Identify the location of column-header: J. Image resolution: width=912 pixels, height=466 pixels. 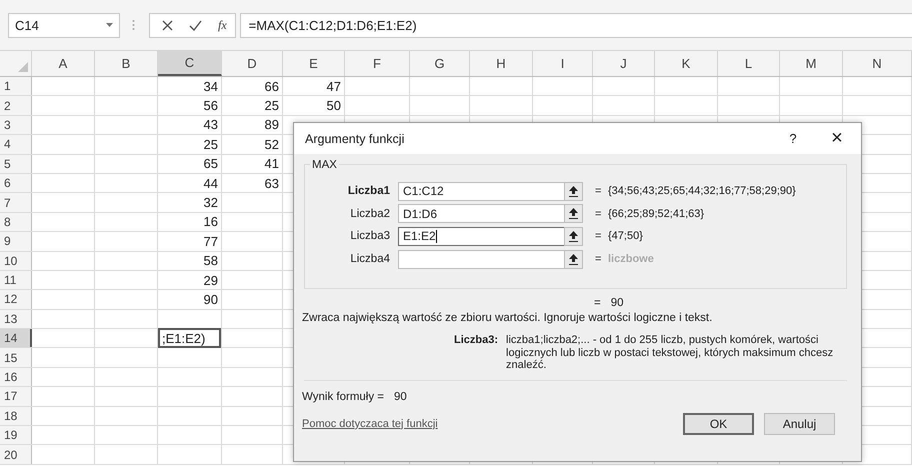
(624, 63).